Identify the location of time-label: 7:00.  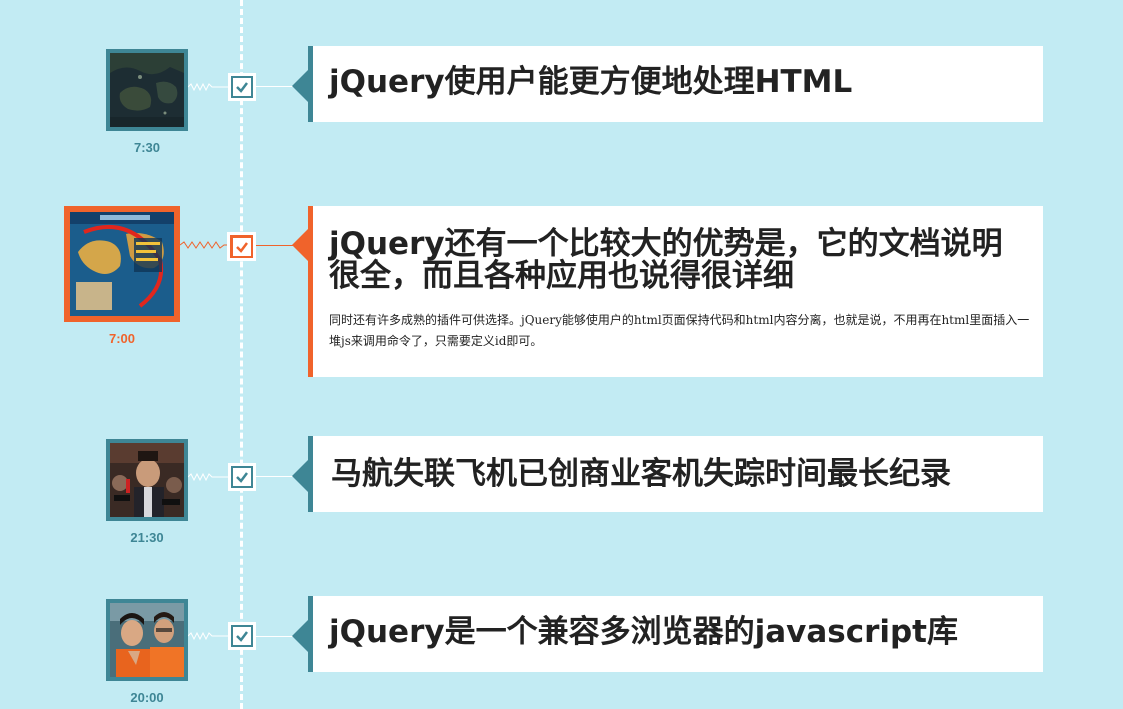
(122, 338).